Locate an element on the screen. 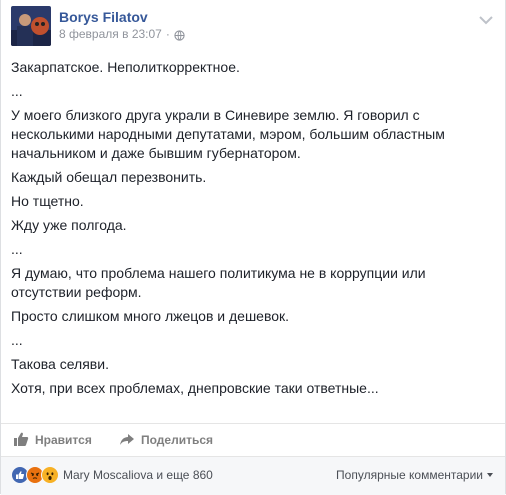 The image size is (506, 495). post-header: Borys Filatov 8 февраля в 23:07 · is located at coordinates (98, 27).